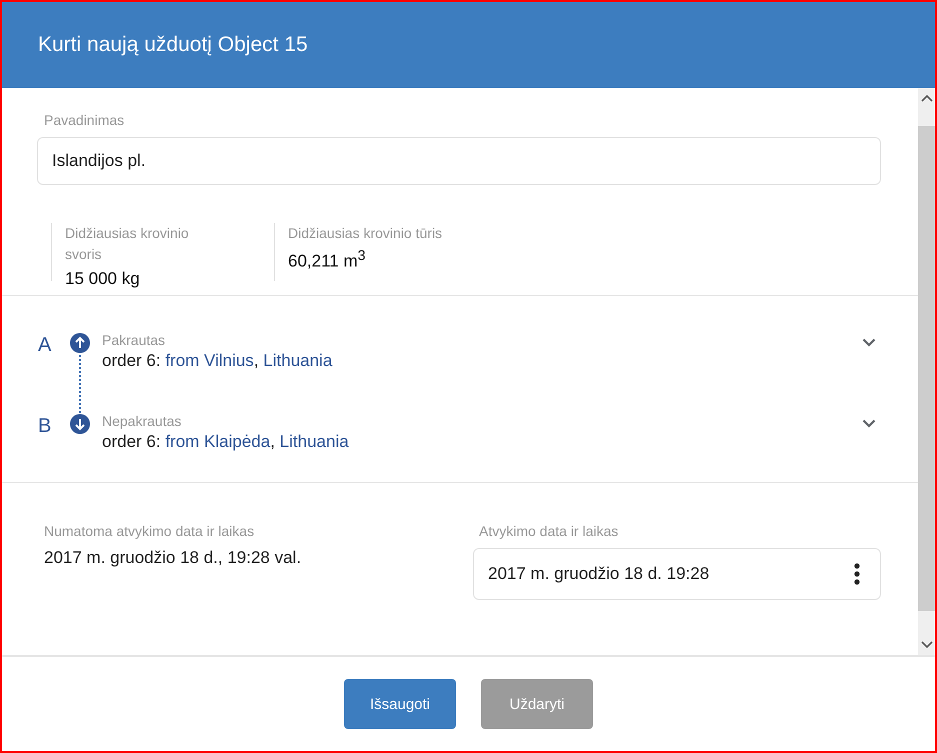  I want to click on stop-status: Nepakrautas, so click(142, 421).